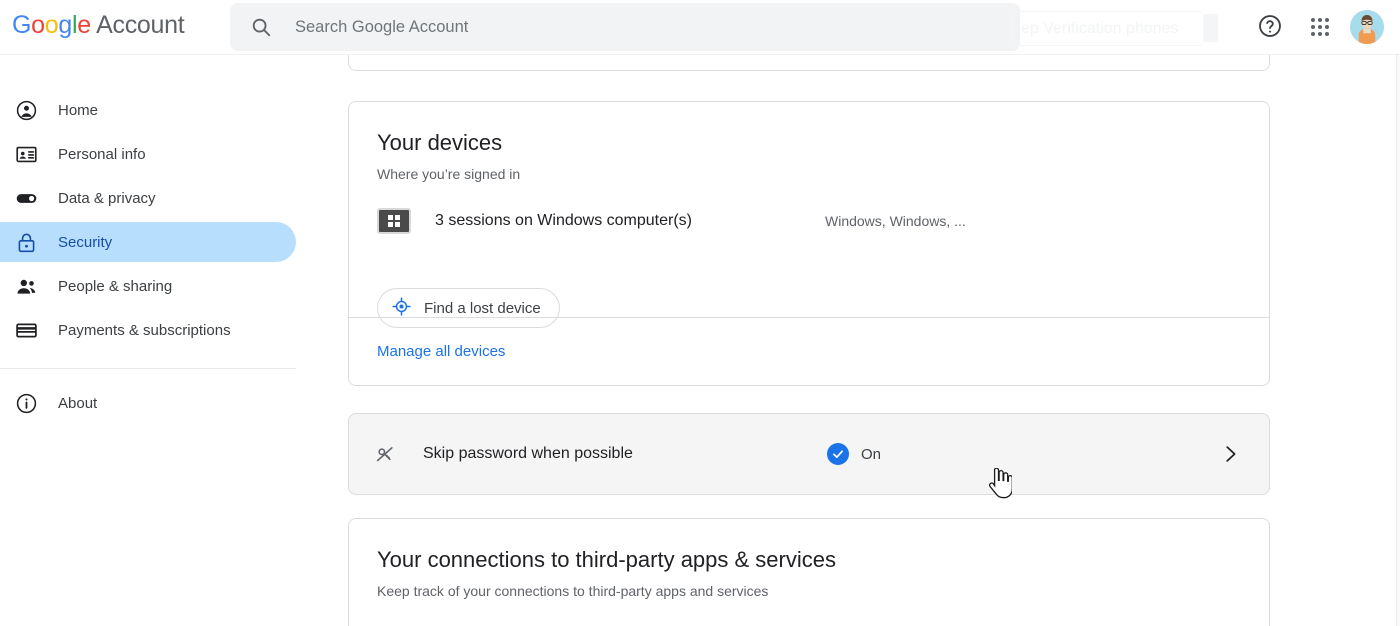 The width and height of the screenshot is (1400, 626). What do you see at coordinates (871, 454) in the screenshot?
I see `status-text: On` at bounding box center [871, 454].